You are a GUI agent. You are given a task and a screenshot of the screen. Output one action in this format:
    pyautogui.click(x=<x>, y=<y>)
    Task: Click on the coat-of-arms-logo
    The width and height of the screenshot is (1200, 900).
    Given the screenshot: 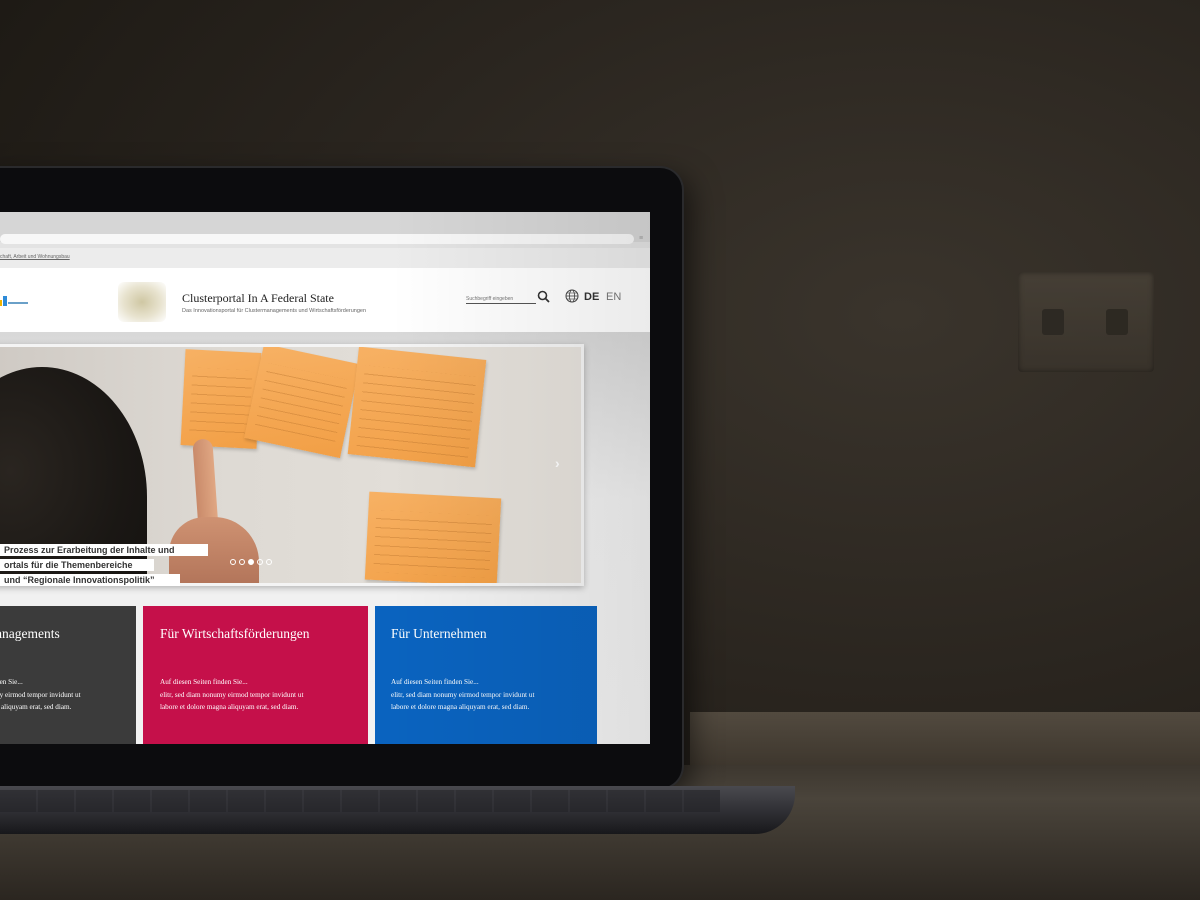 What is the action you would take?
    pyautogui.click(x=142, y=302)
    